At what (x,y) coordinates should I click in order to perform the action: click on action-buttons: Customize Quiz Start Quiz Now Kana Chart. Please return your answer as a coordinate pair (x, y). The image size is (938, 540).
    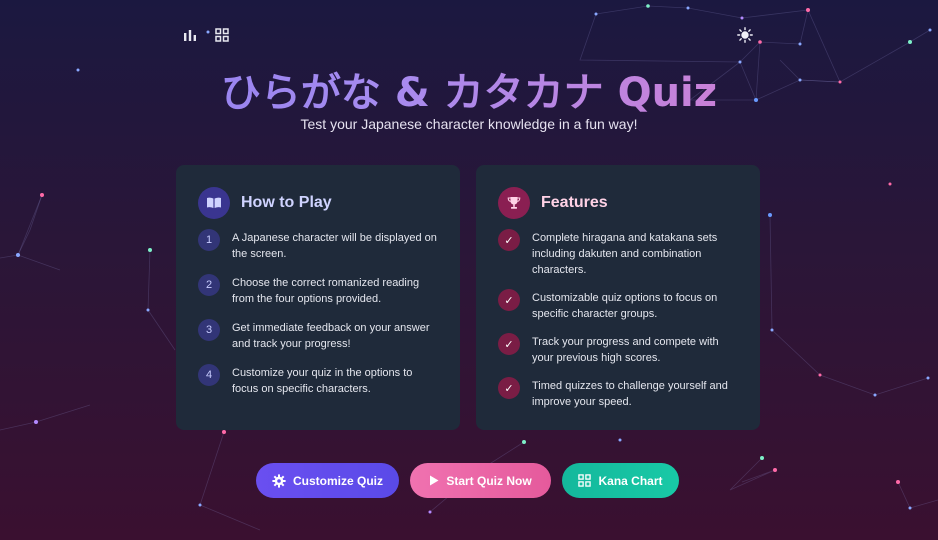
    Looking at the image, I should click on (469, 480).